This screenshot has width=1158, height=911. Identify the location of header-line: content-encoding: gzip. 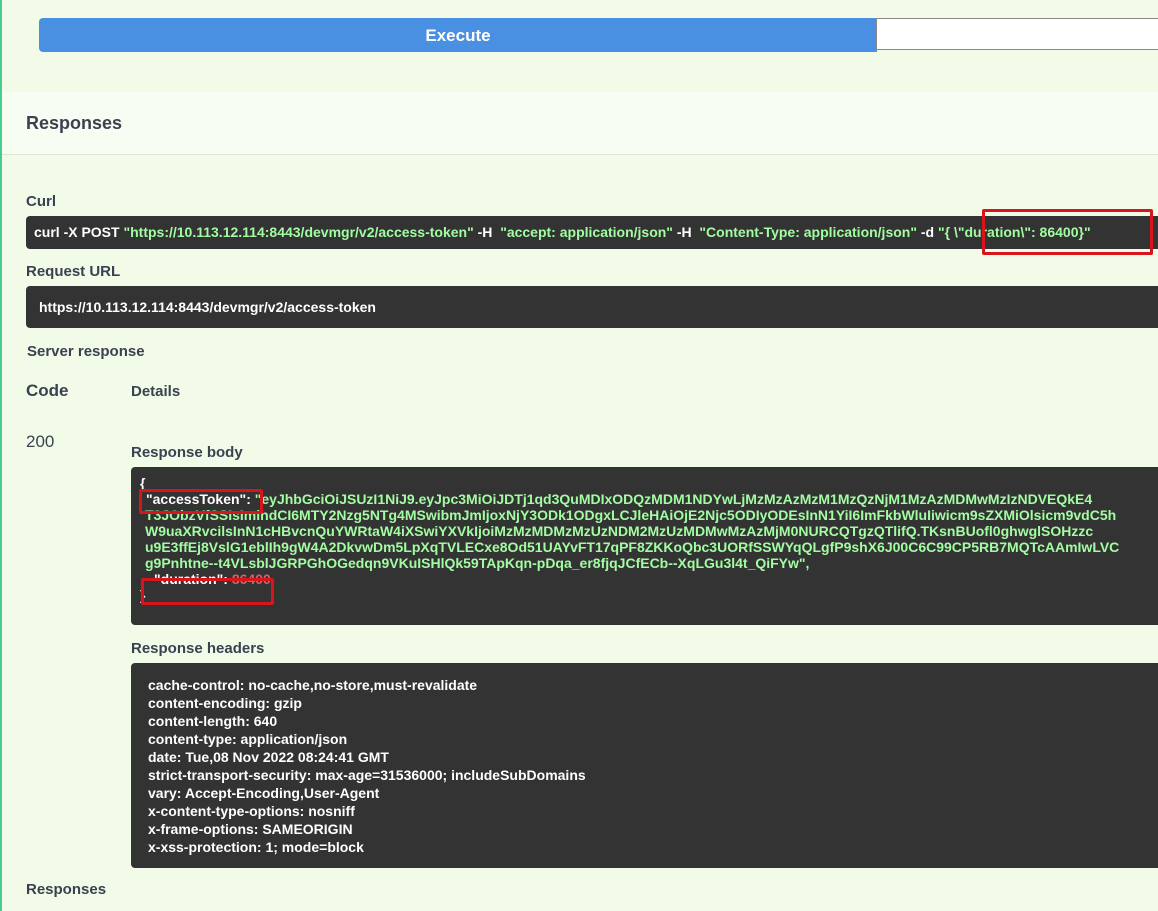
(225, 703).